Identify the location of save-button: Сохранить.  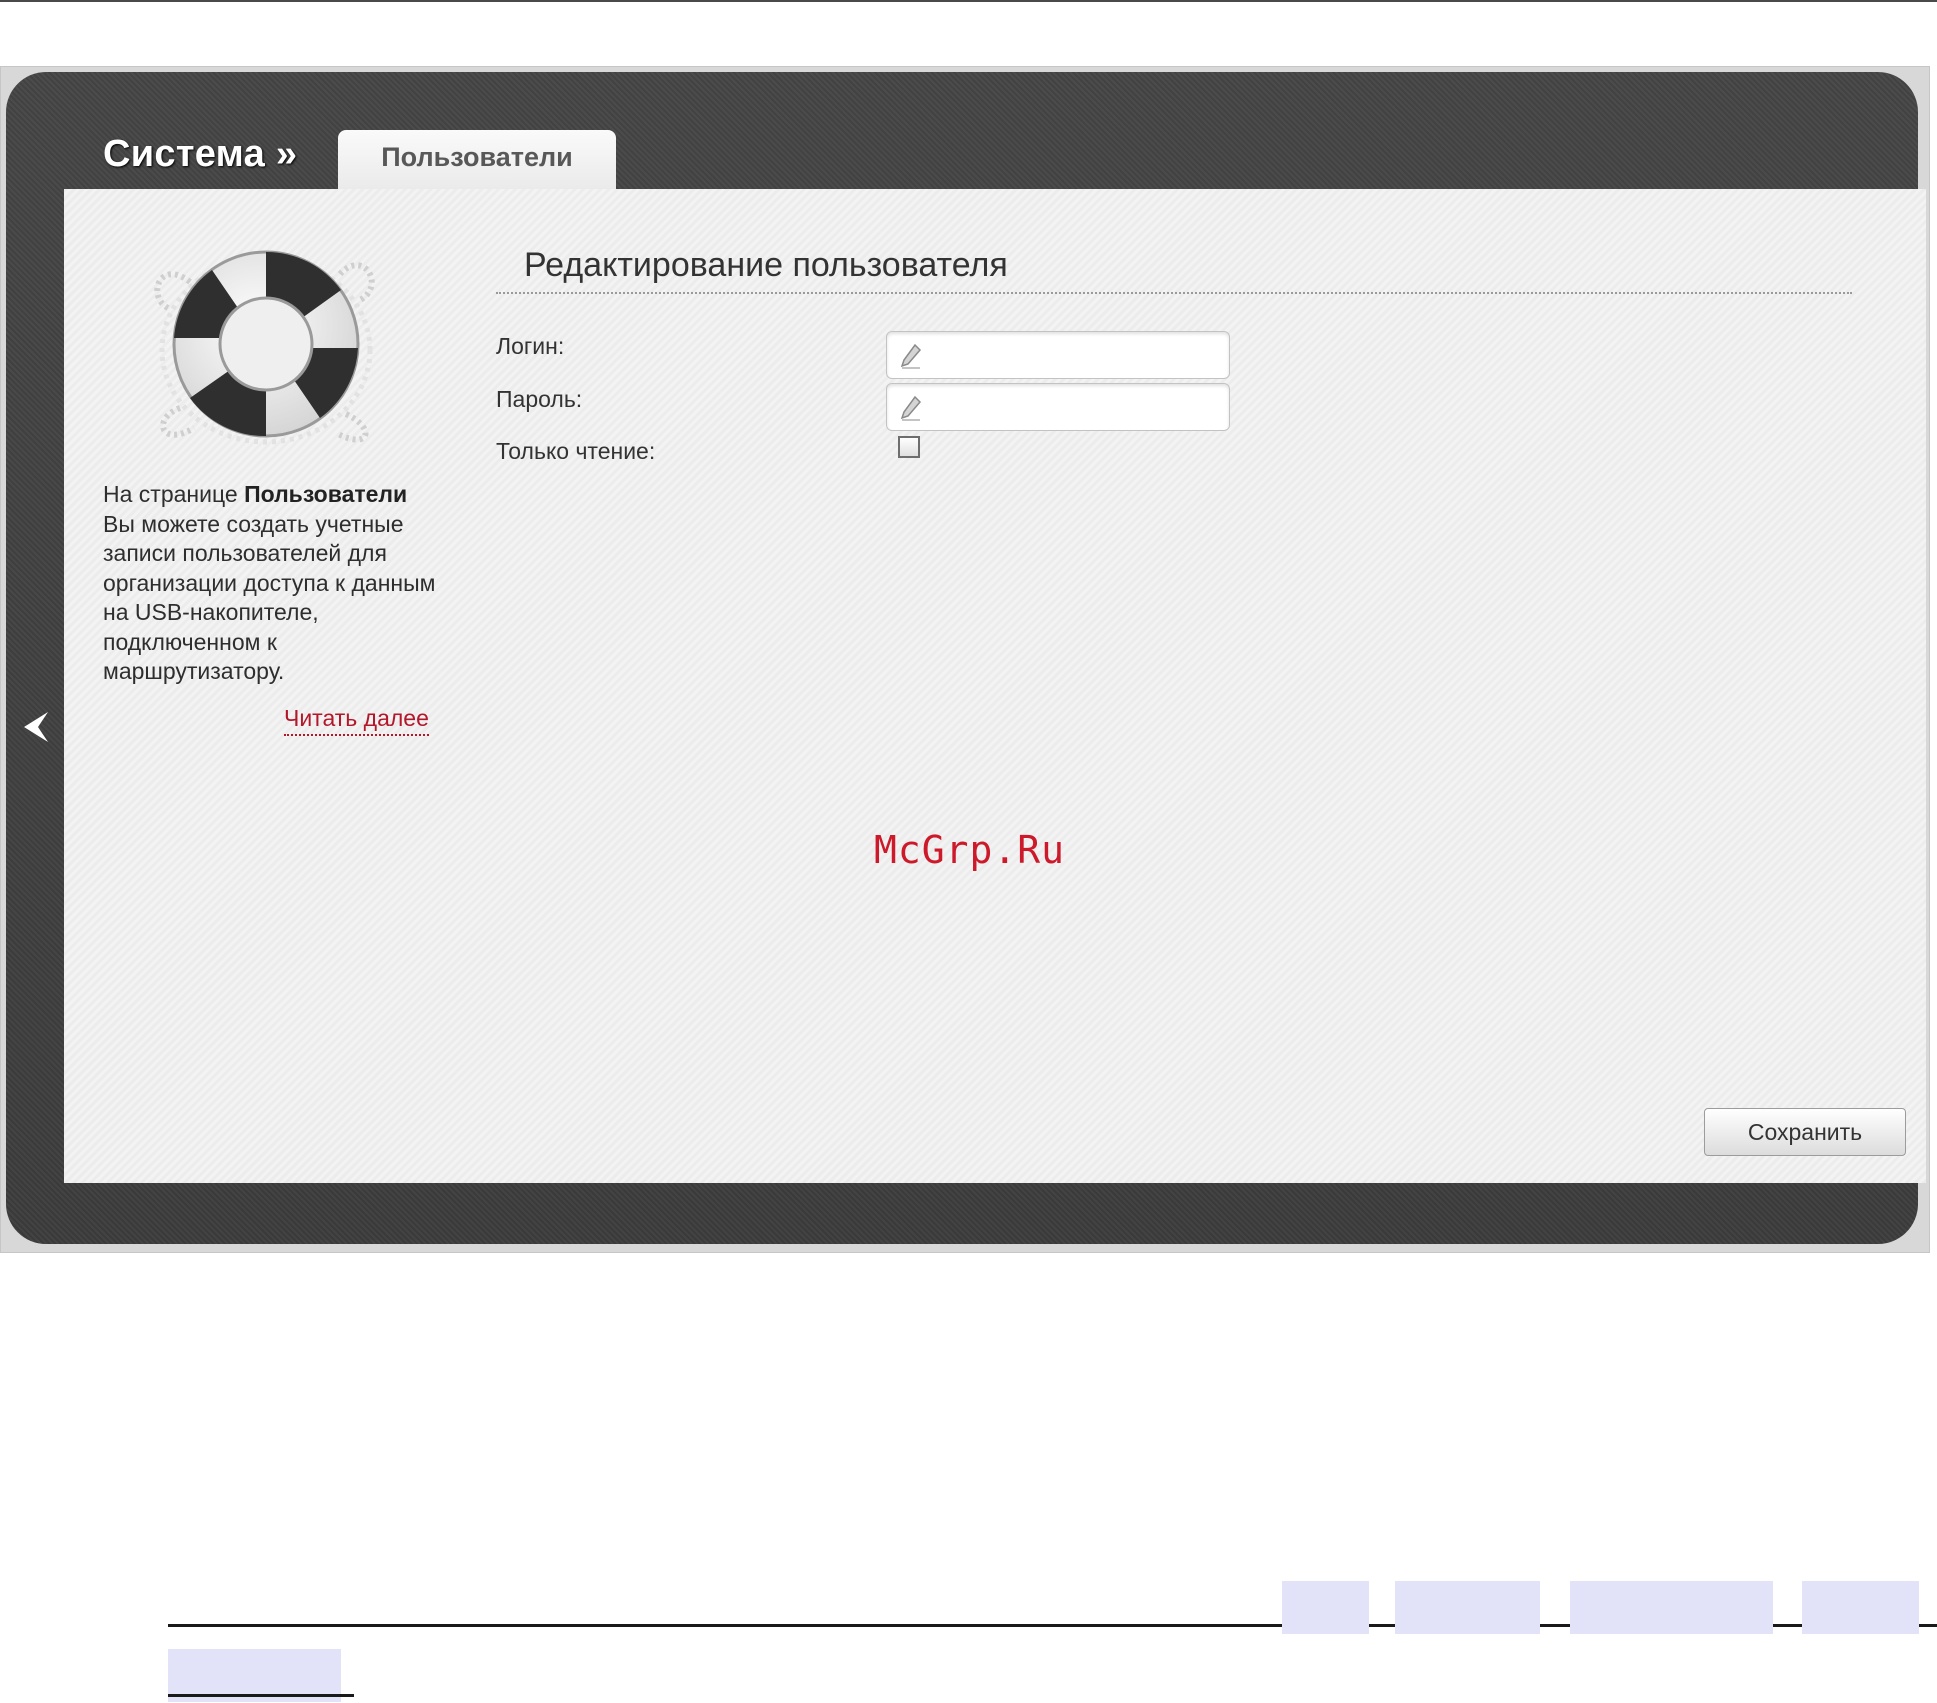
(1805, 1132).